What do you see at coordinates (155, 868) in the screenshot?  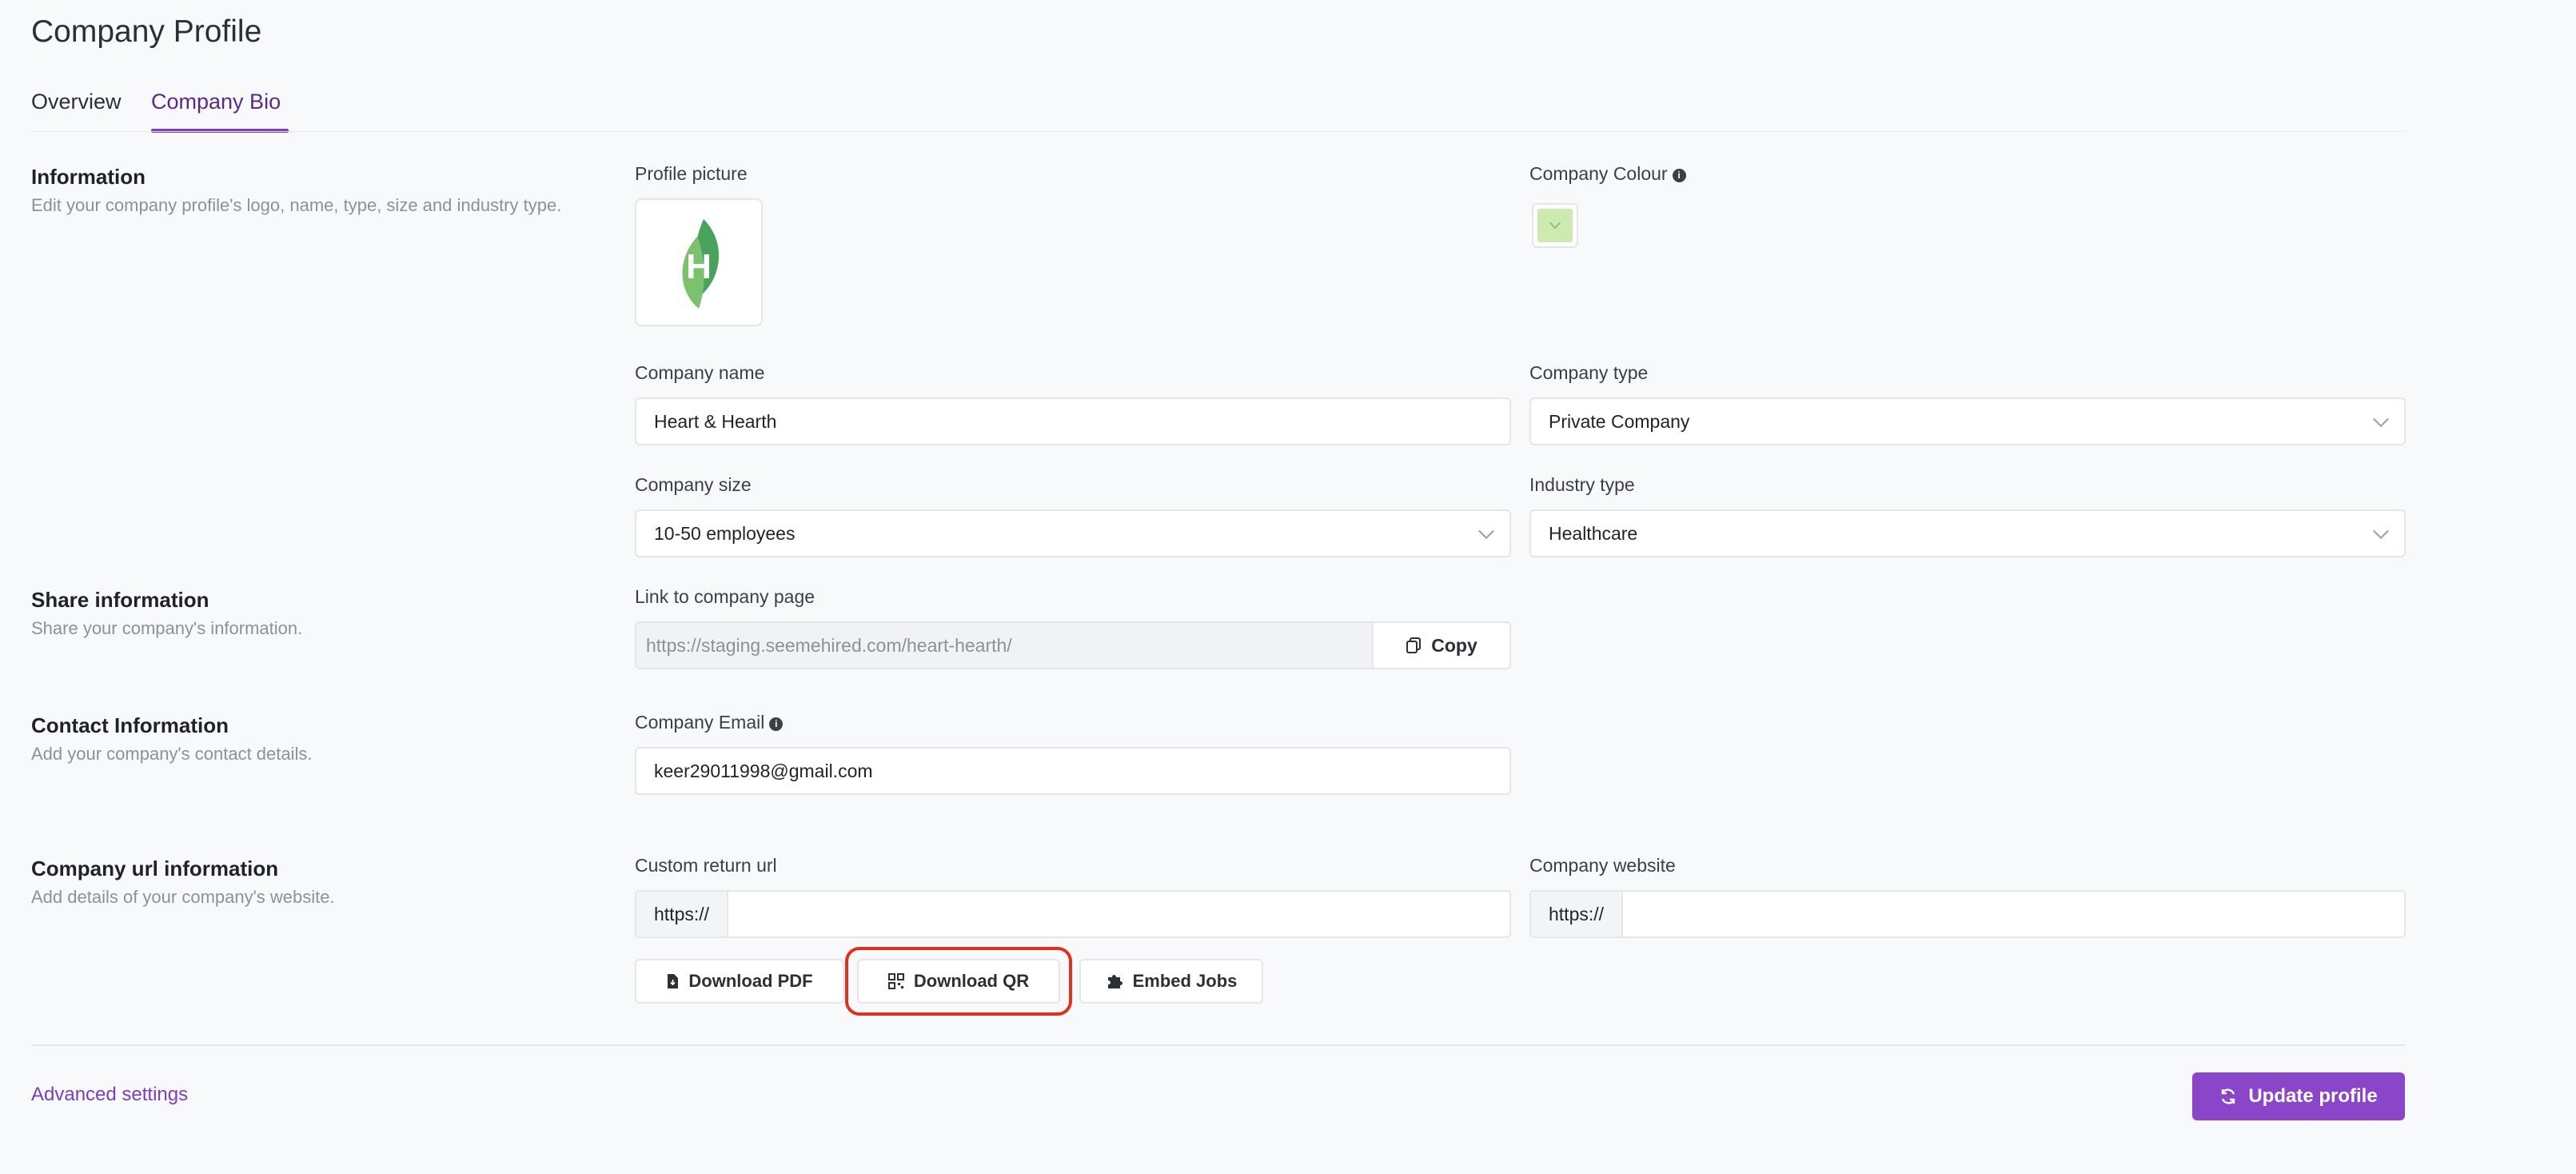 I see `section-title-url: Company url information` at bounding box center [155, 868].